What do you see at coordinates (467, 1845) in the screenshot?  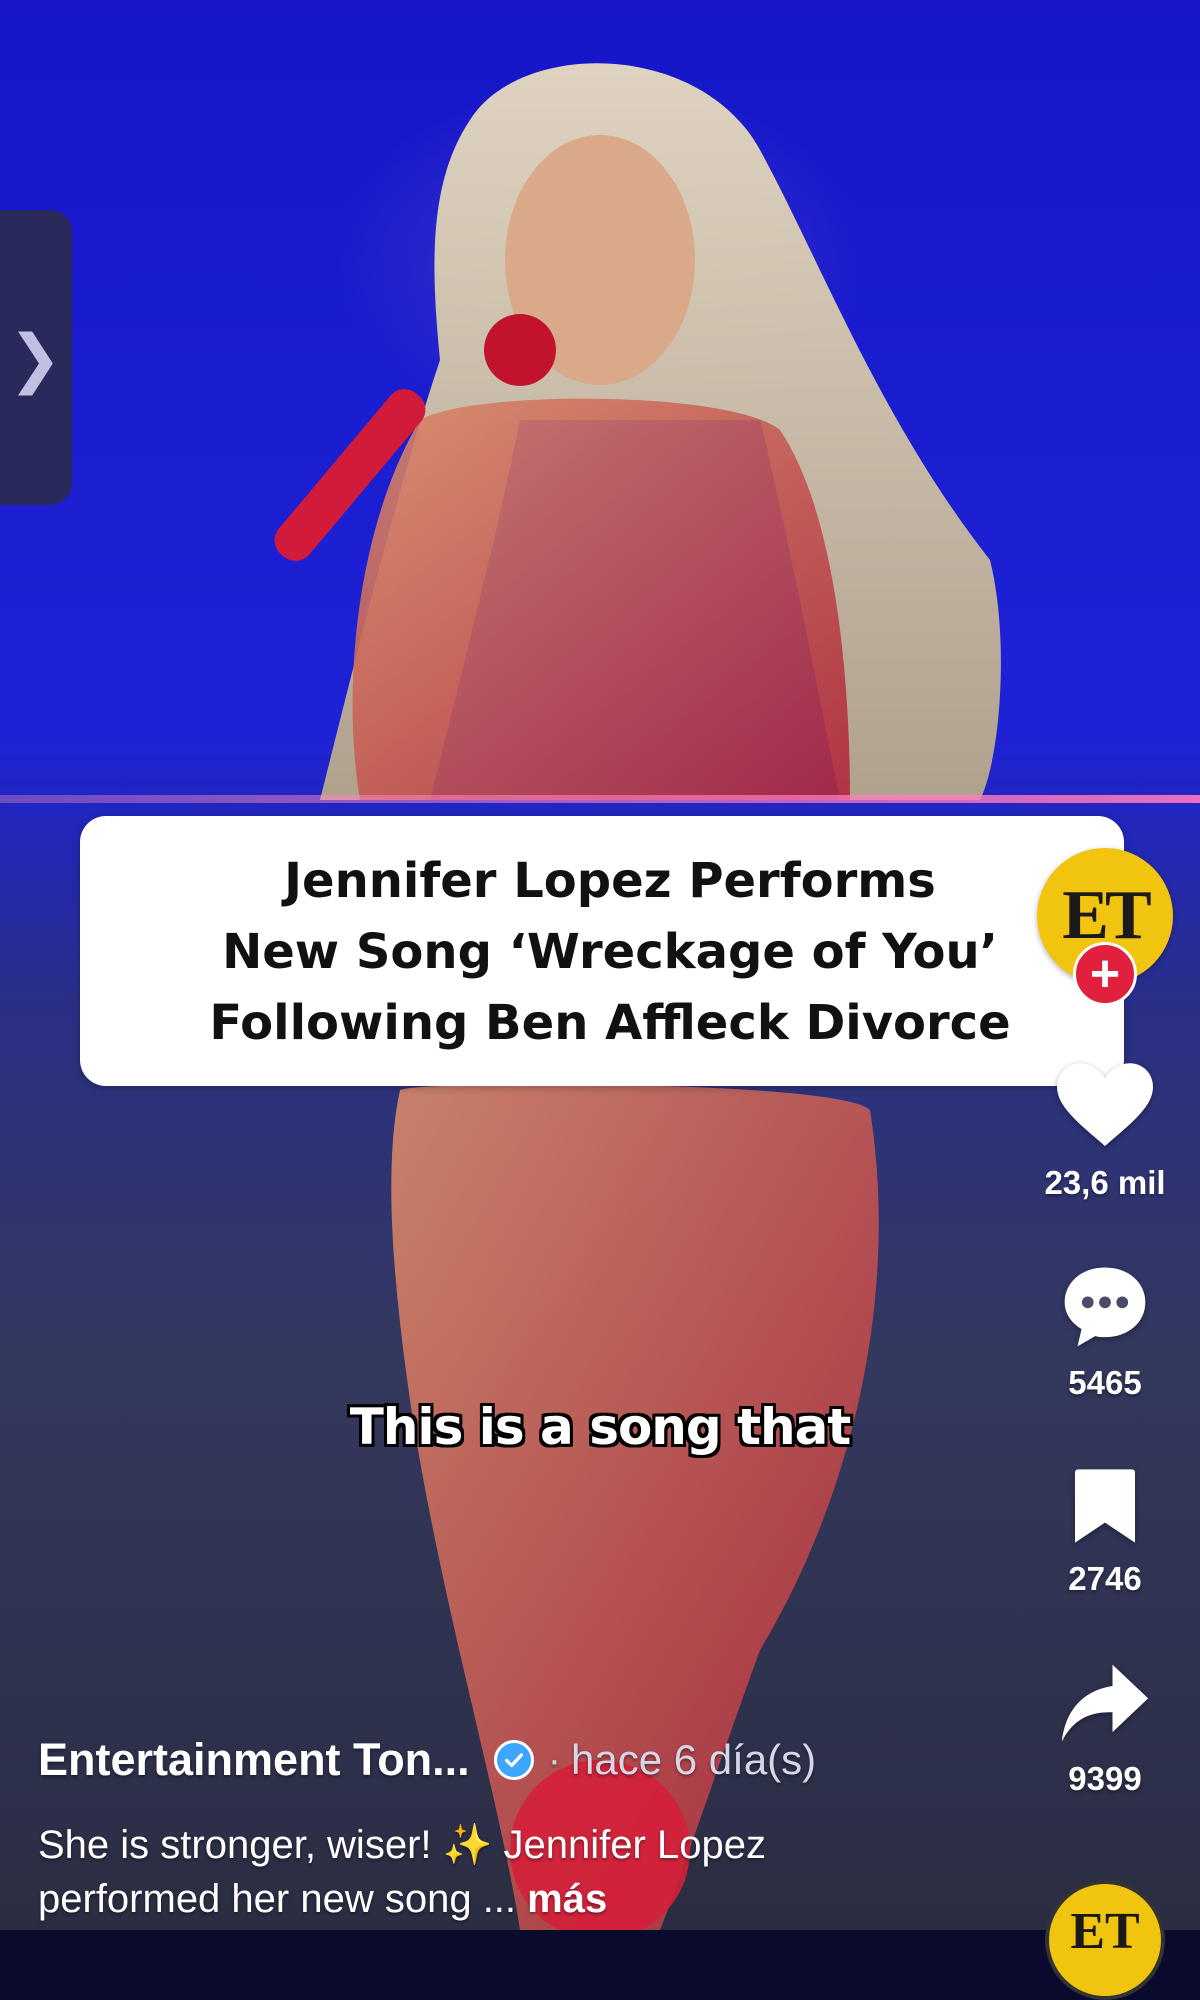 I see `sparkle-emoji-icon: ✨` at bounding box center [467, 1845].